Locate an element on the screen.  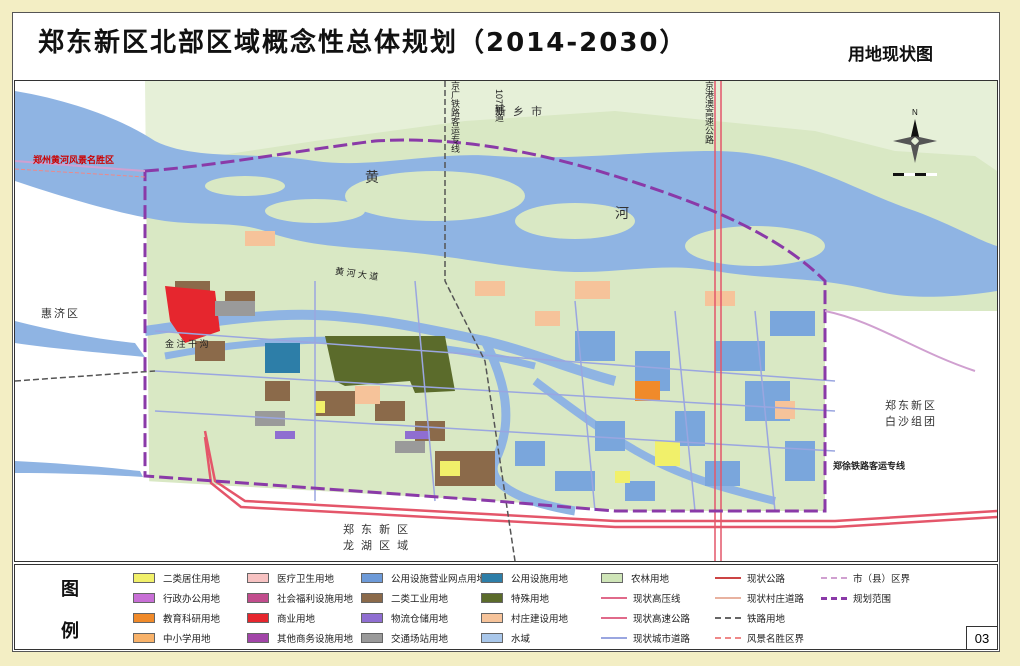
legend-item: 现状高速公路 is located at coordinates (645, 618).